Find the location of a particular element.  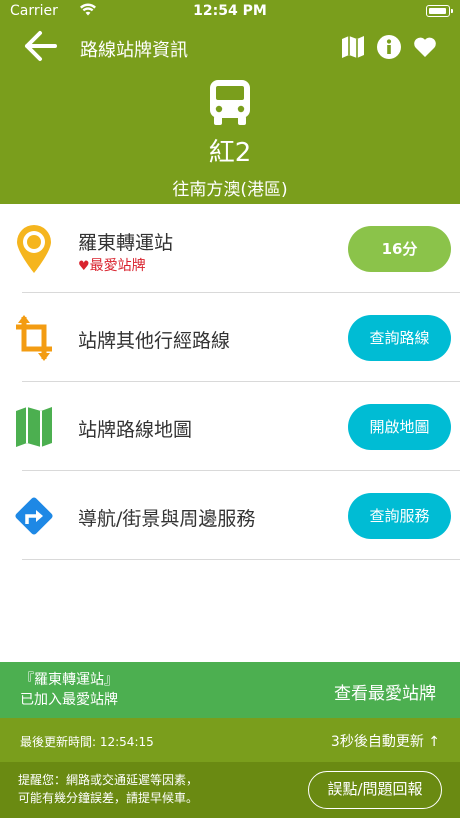

eta-badge: 16分 is located at coordinates (399, 249).